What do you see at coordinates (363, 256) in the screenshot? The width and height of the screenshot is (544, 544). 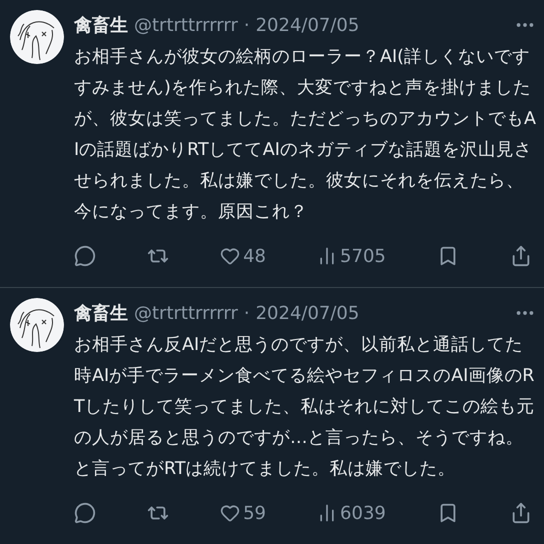 I see `view-count: 5705` at bounding box center [363, 256].